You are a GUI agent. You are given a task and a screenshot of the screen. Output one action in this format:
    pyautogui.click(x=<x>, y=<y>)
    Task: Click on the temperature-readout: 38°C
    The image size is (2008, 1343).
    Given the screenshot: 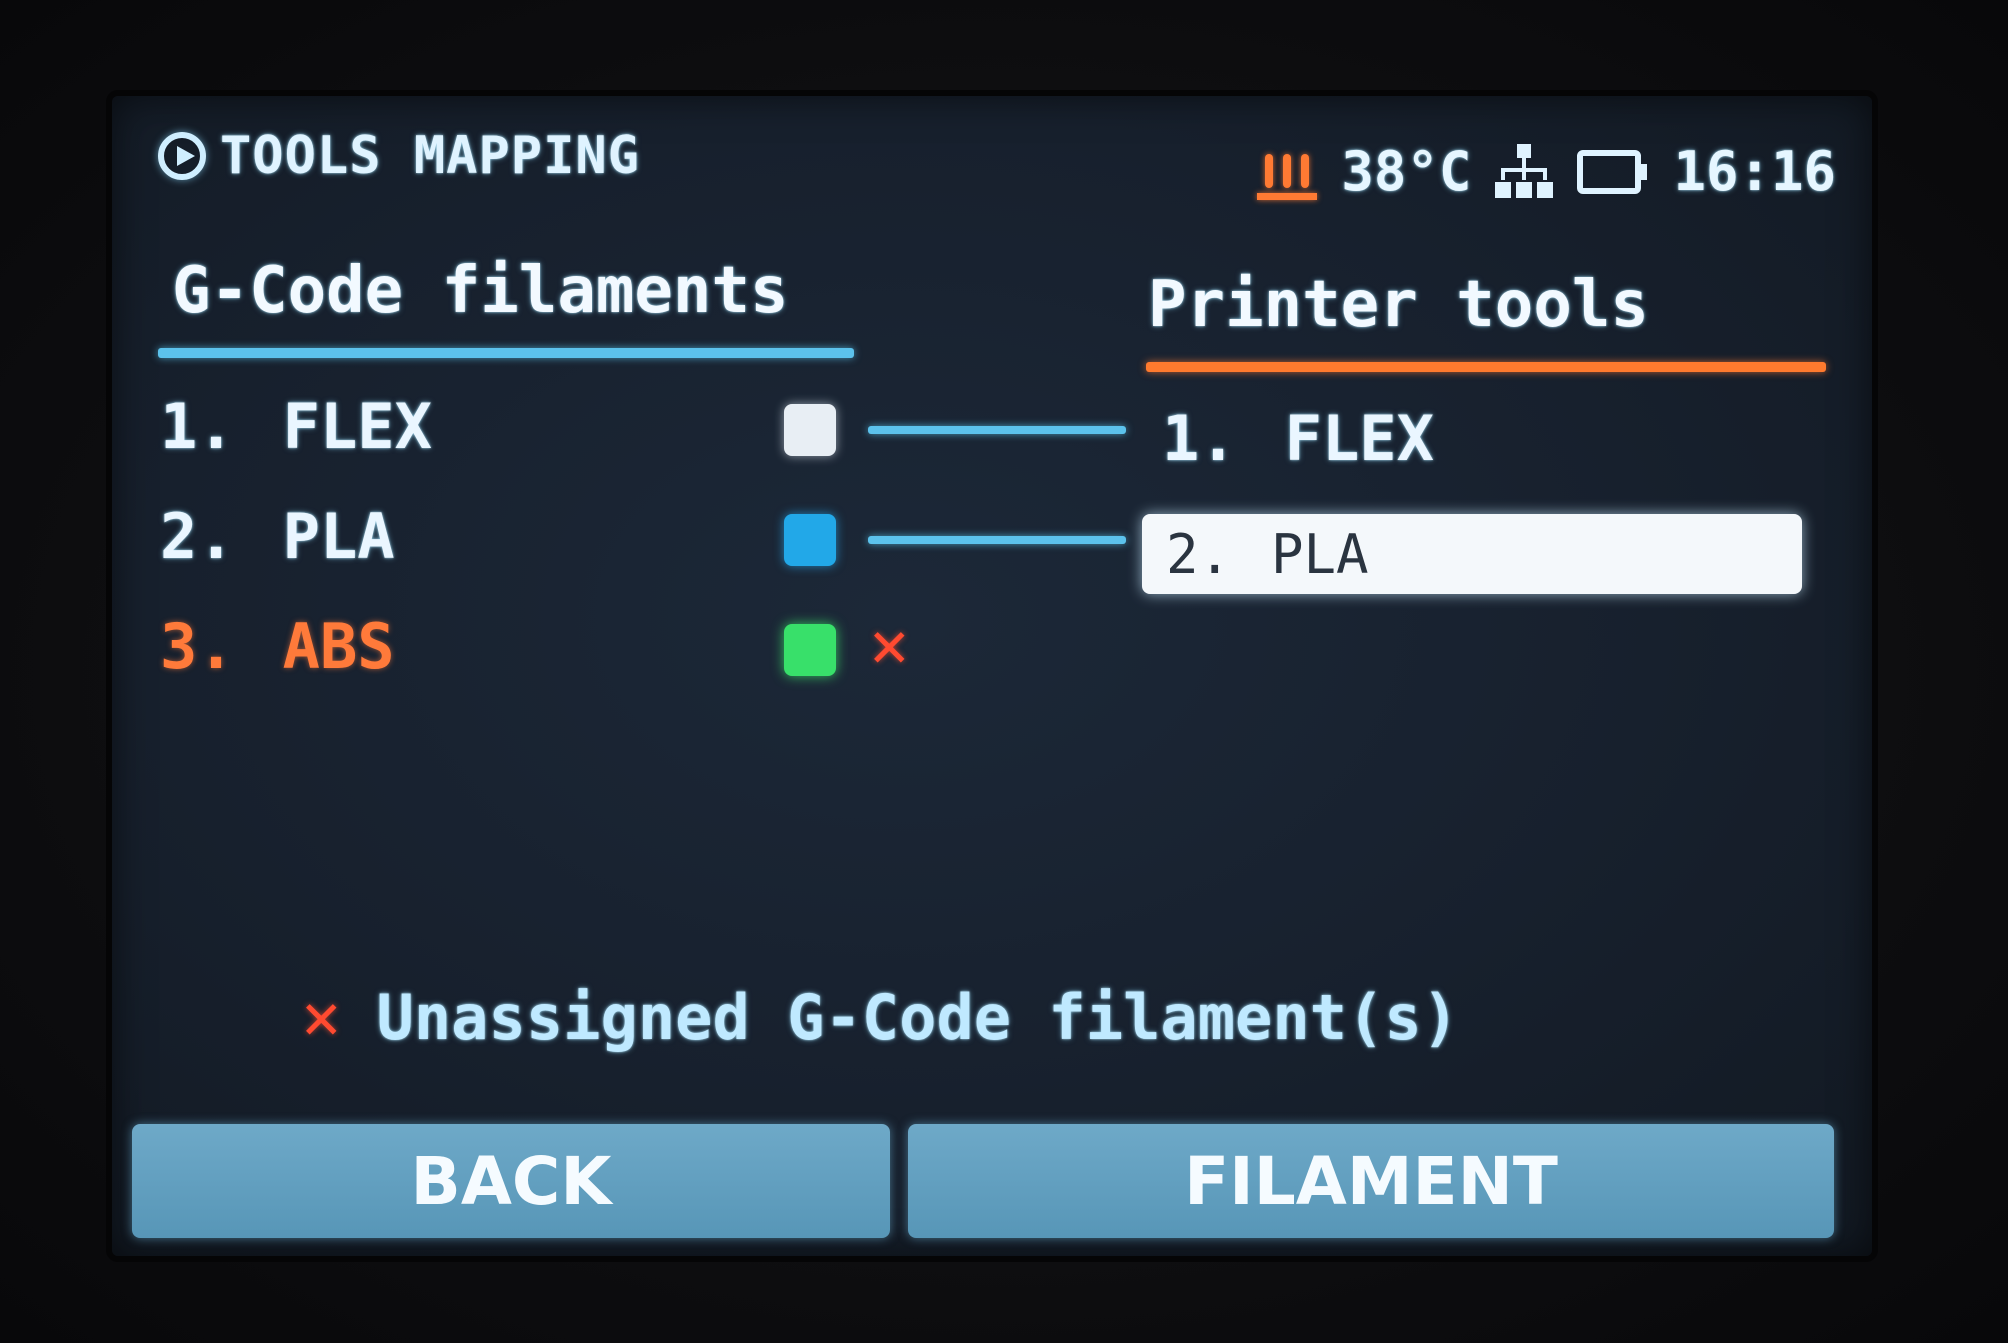 What is the action you would take?
    pyautogui.click(x=1406, y=171)
    